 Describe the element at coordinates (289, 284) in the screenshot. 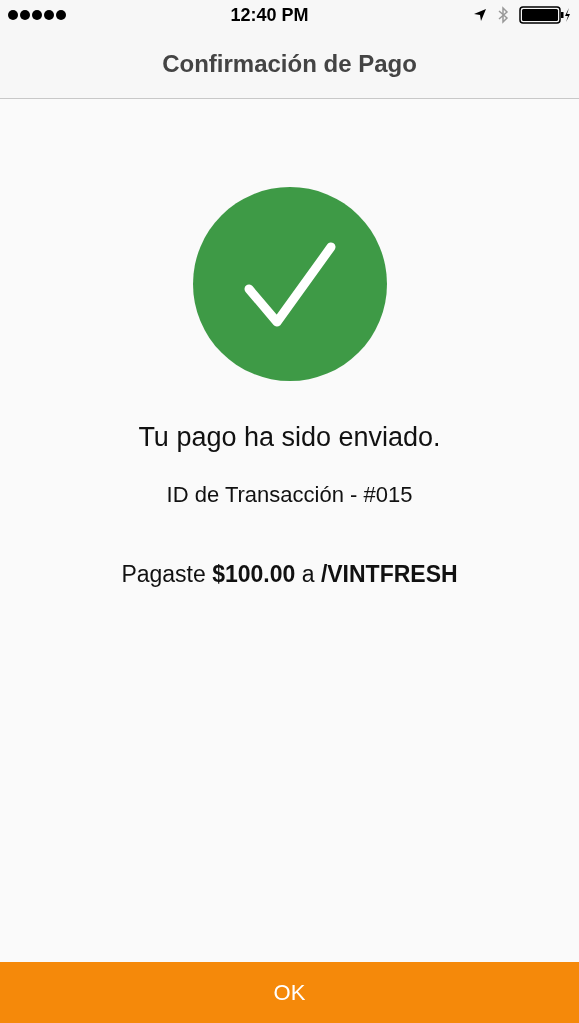

I see `checkmark-icon` at that location.